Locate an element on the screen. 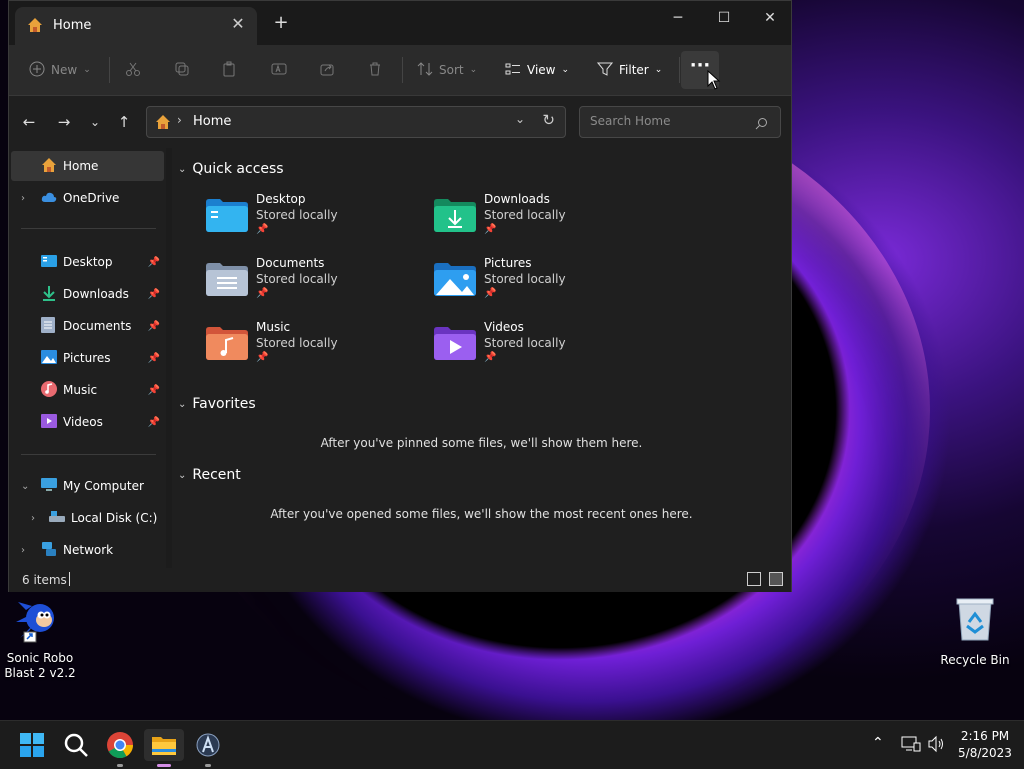  recycle-bin-label: Recycle Bin is located at coordinates (975, 660).